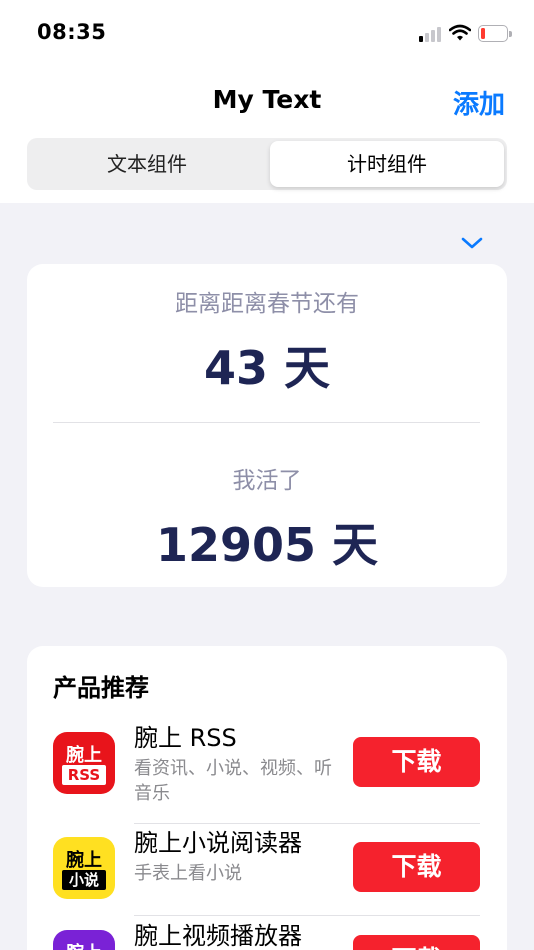  I want to click on wifi-icon, so click(460, 32).